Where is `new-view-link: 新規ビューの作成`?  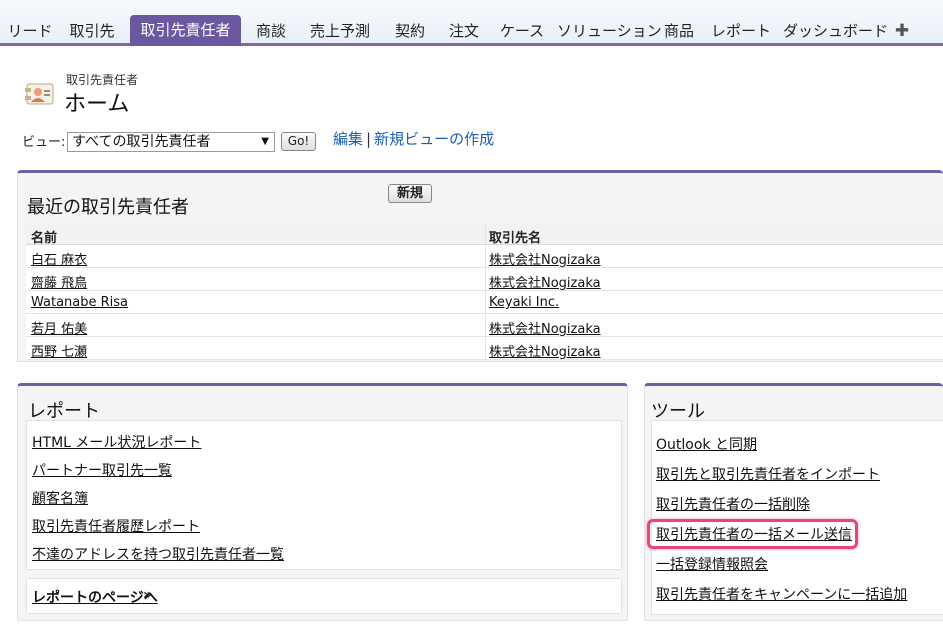 new-view-link: 新規ビューの作成 is located at coordinates (434, 139).